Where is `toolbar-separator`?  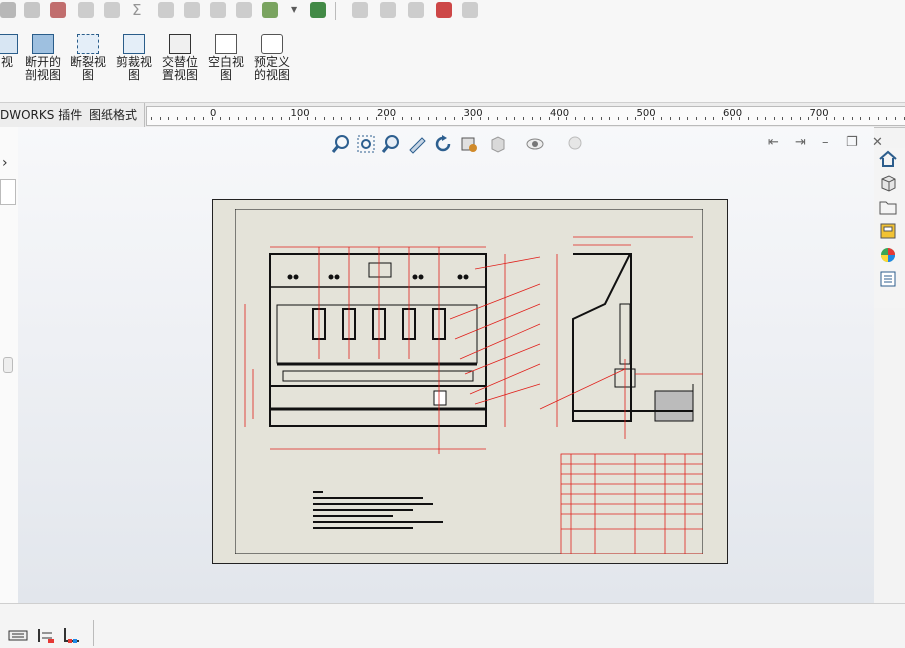
toolbar-separator is located at coordinates (335, 11).